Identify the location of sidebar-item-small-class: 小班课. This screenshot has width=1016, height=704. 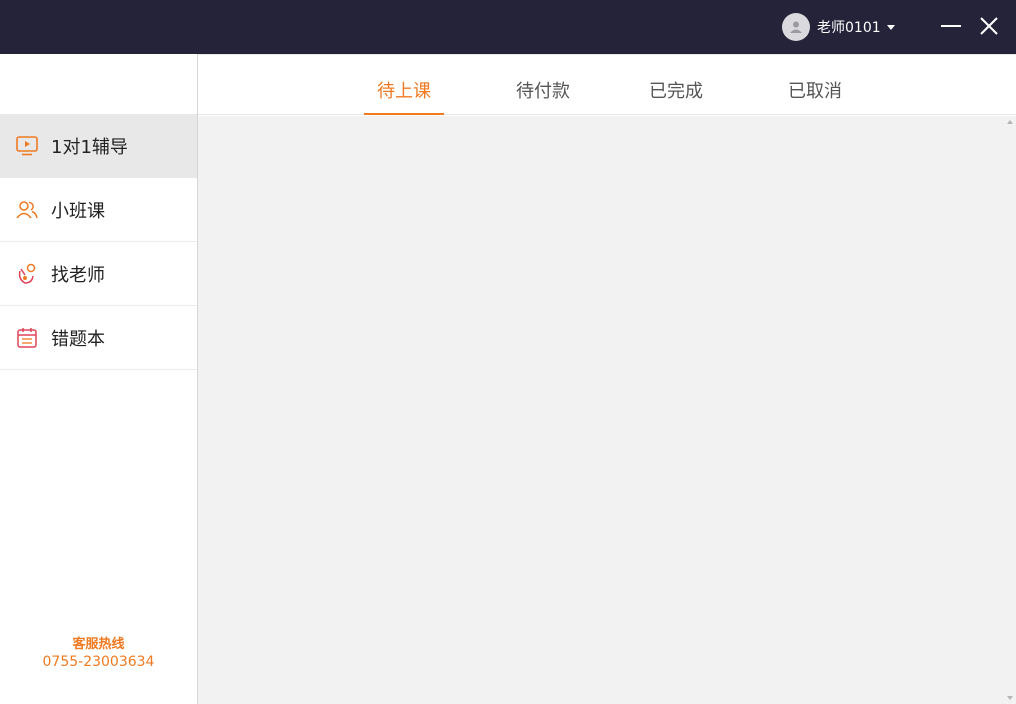
(98, 210).